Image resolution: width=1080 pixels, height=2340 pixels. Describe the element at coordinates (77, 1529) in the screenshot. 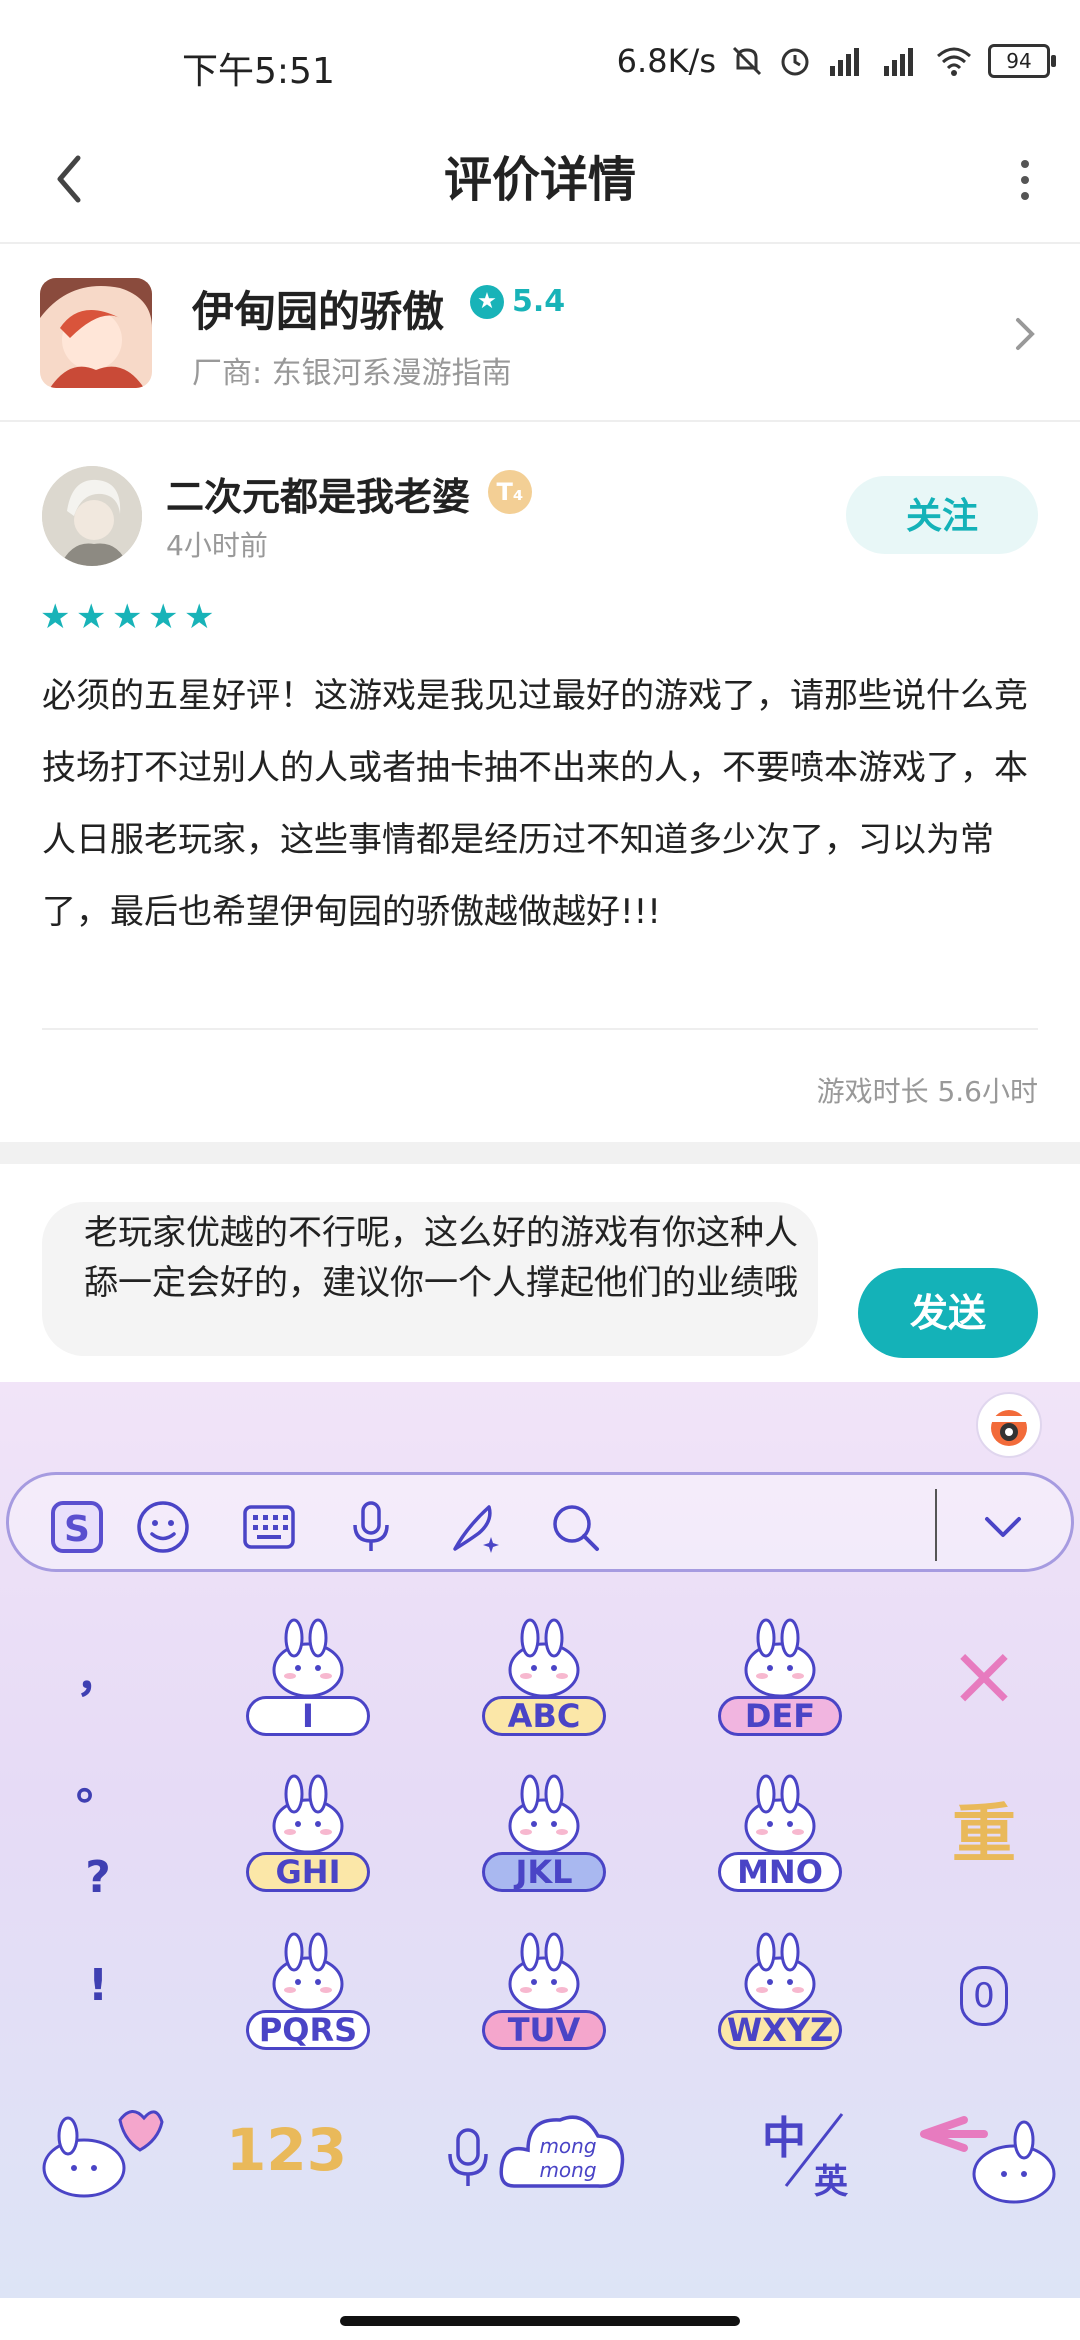

I see `svg-text: S` at that location.